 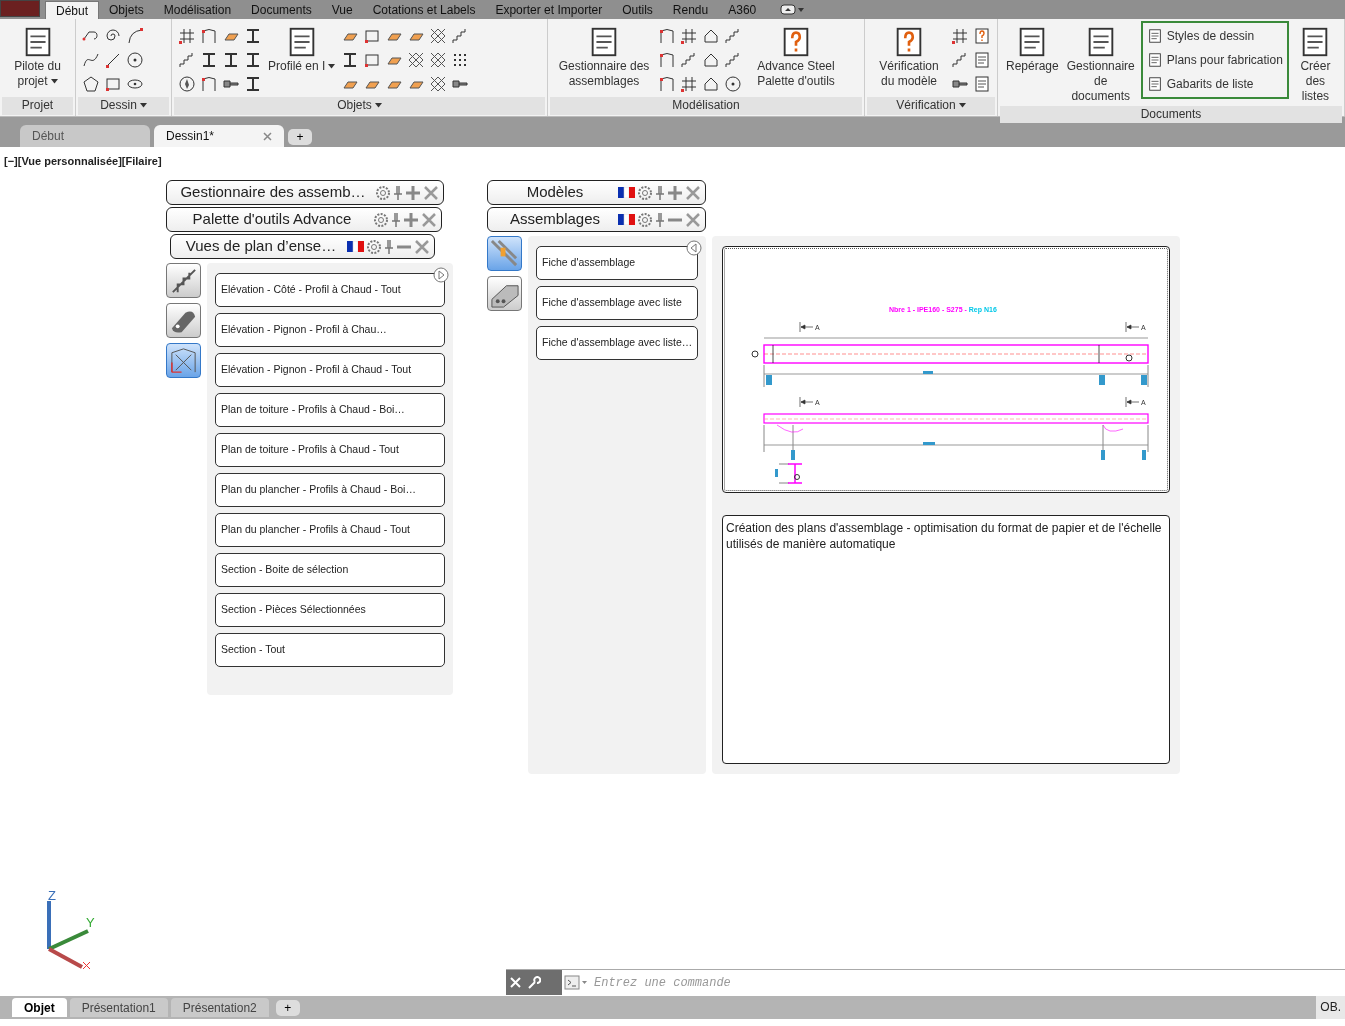 What do you see at coordinates (1214, 60) in the screenshot?
I see `ribbon-button: Plans pour fabrication` at bounding box center [1214, 60].